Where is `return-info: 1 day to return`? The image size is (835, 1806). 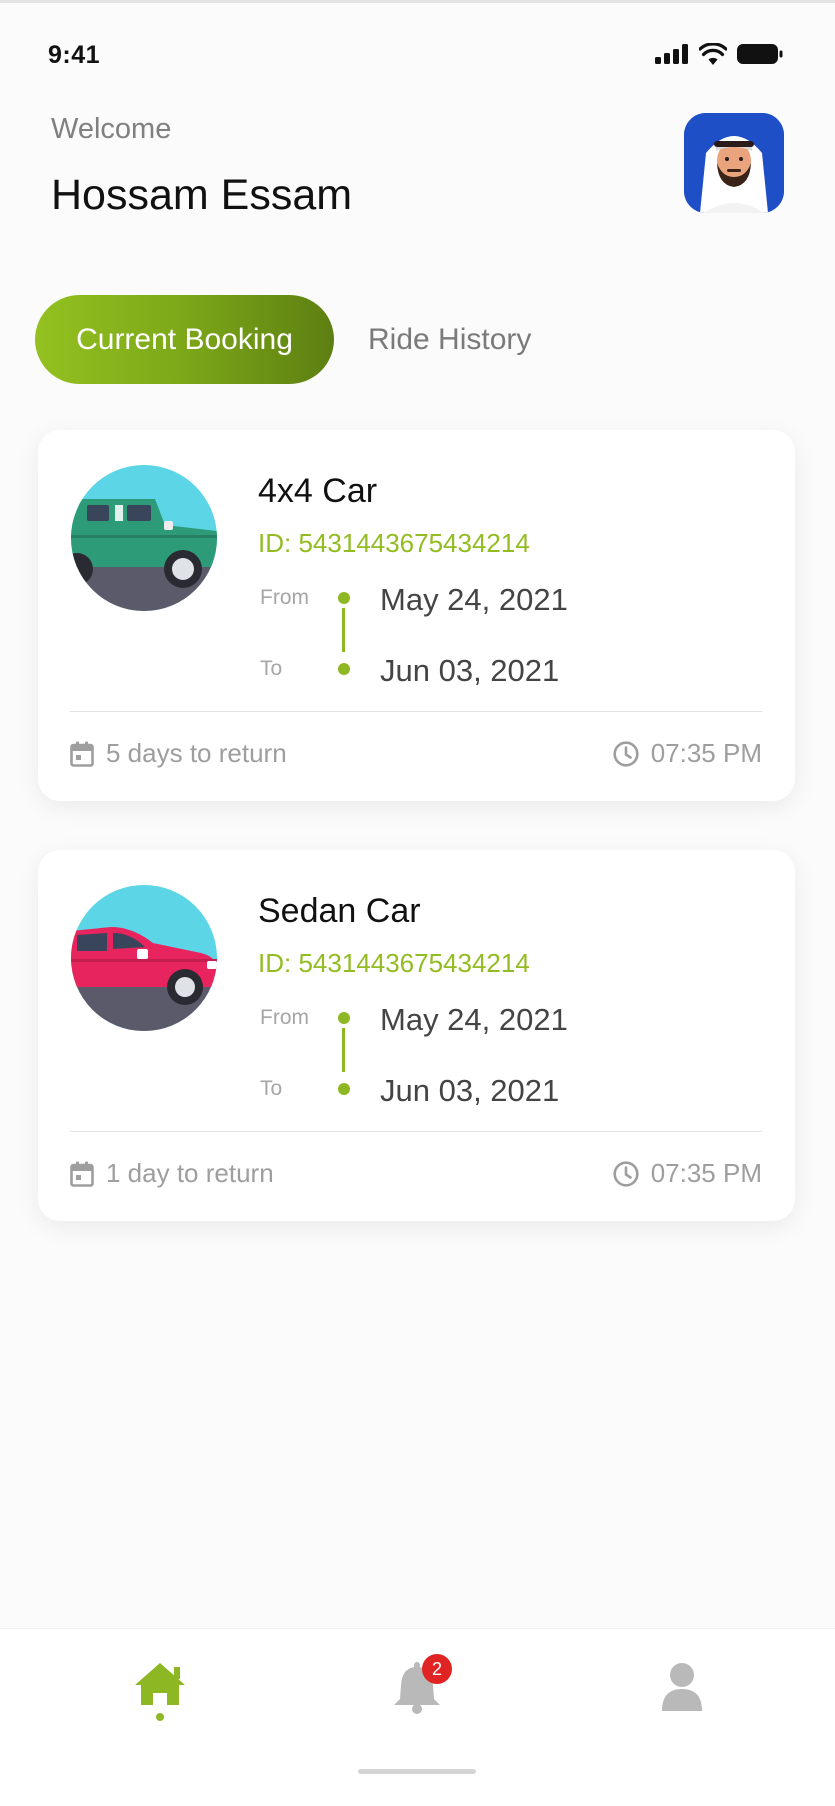
return-info: 1 day to return is located at coordinates (172, 1173).